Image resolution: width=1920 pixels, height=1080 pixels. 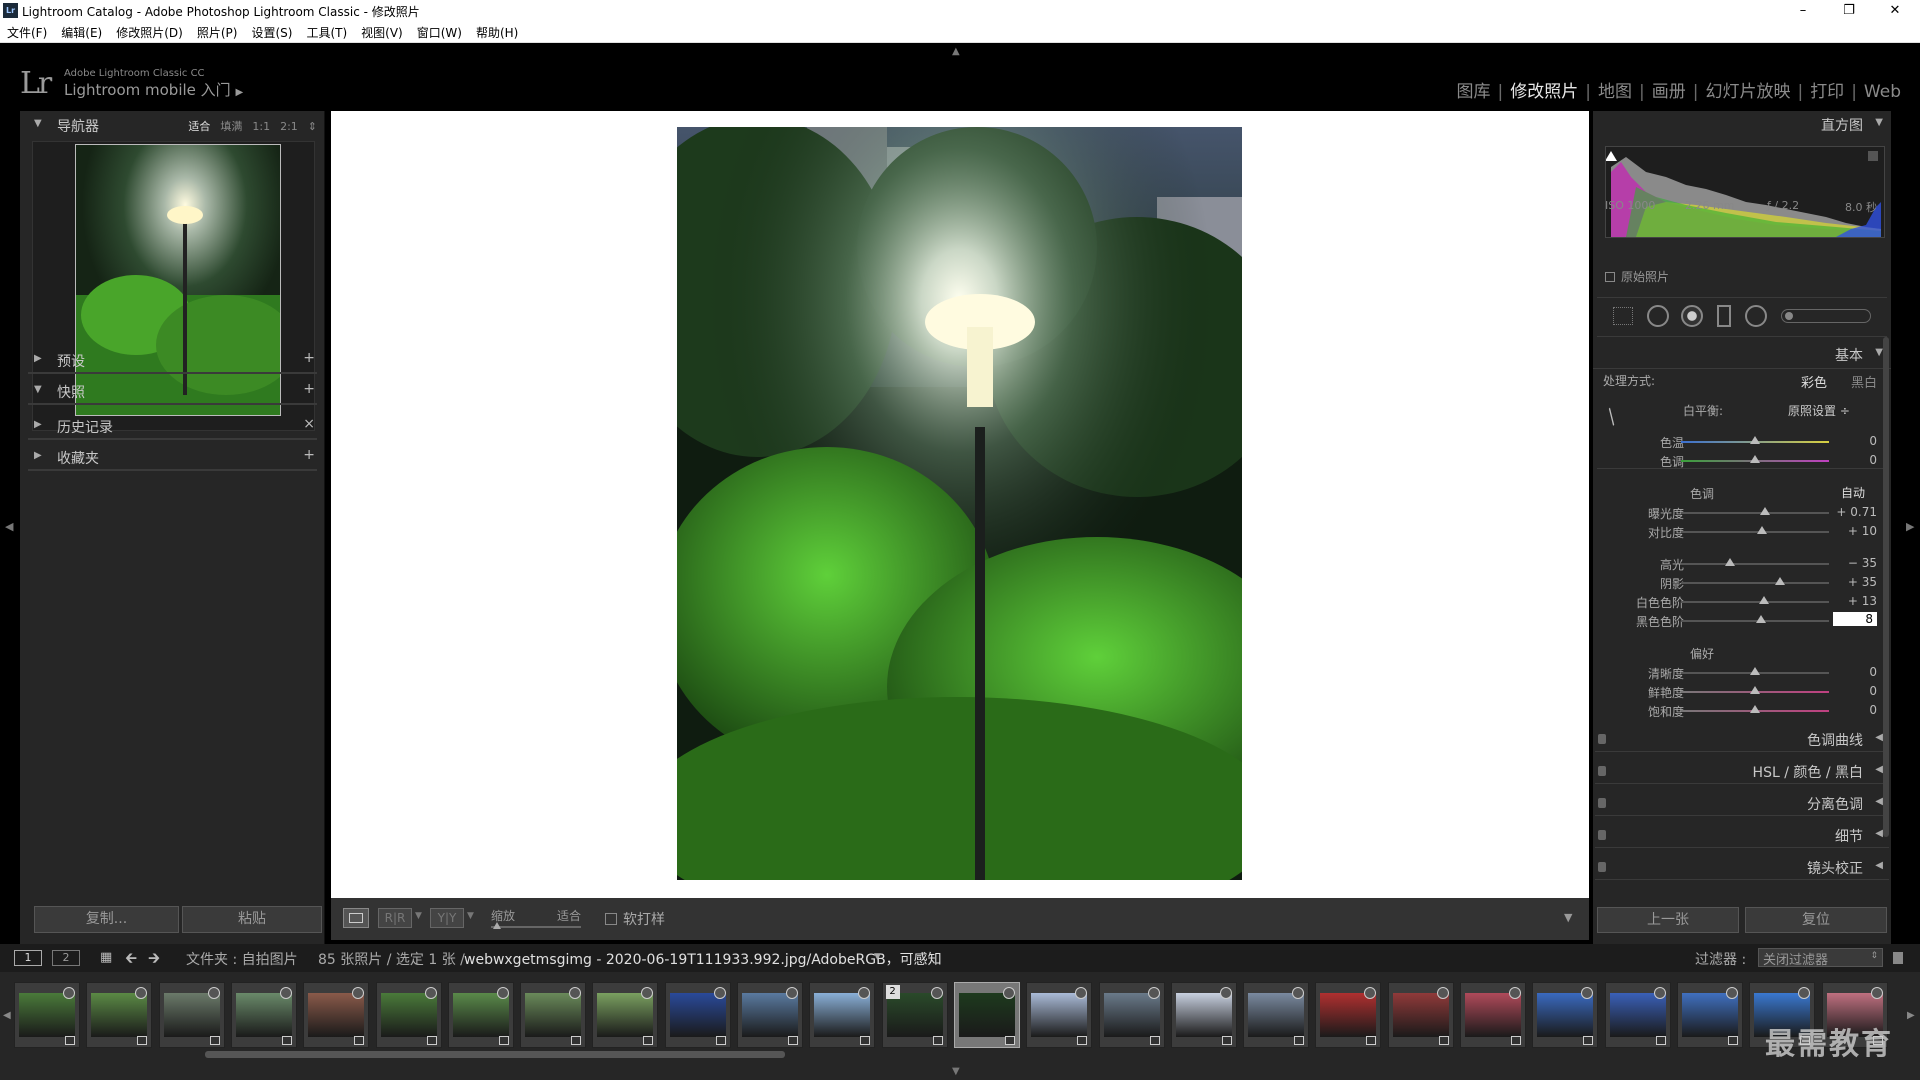 I want to click on slider-row: 对比度 + 10, so click(x=1742, y=532).